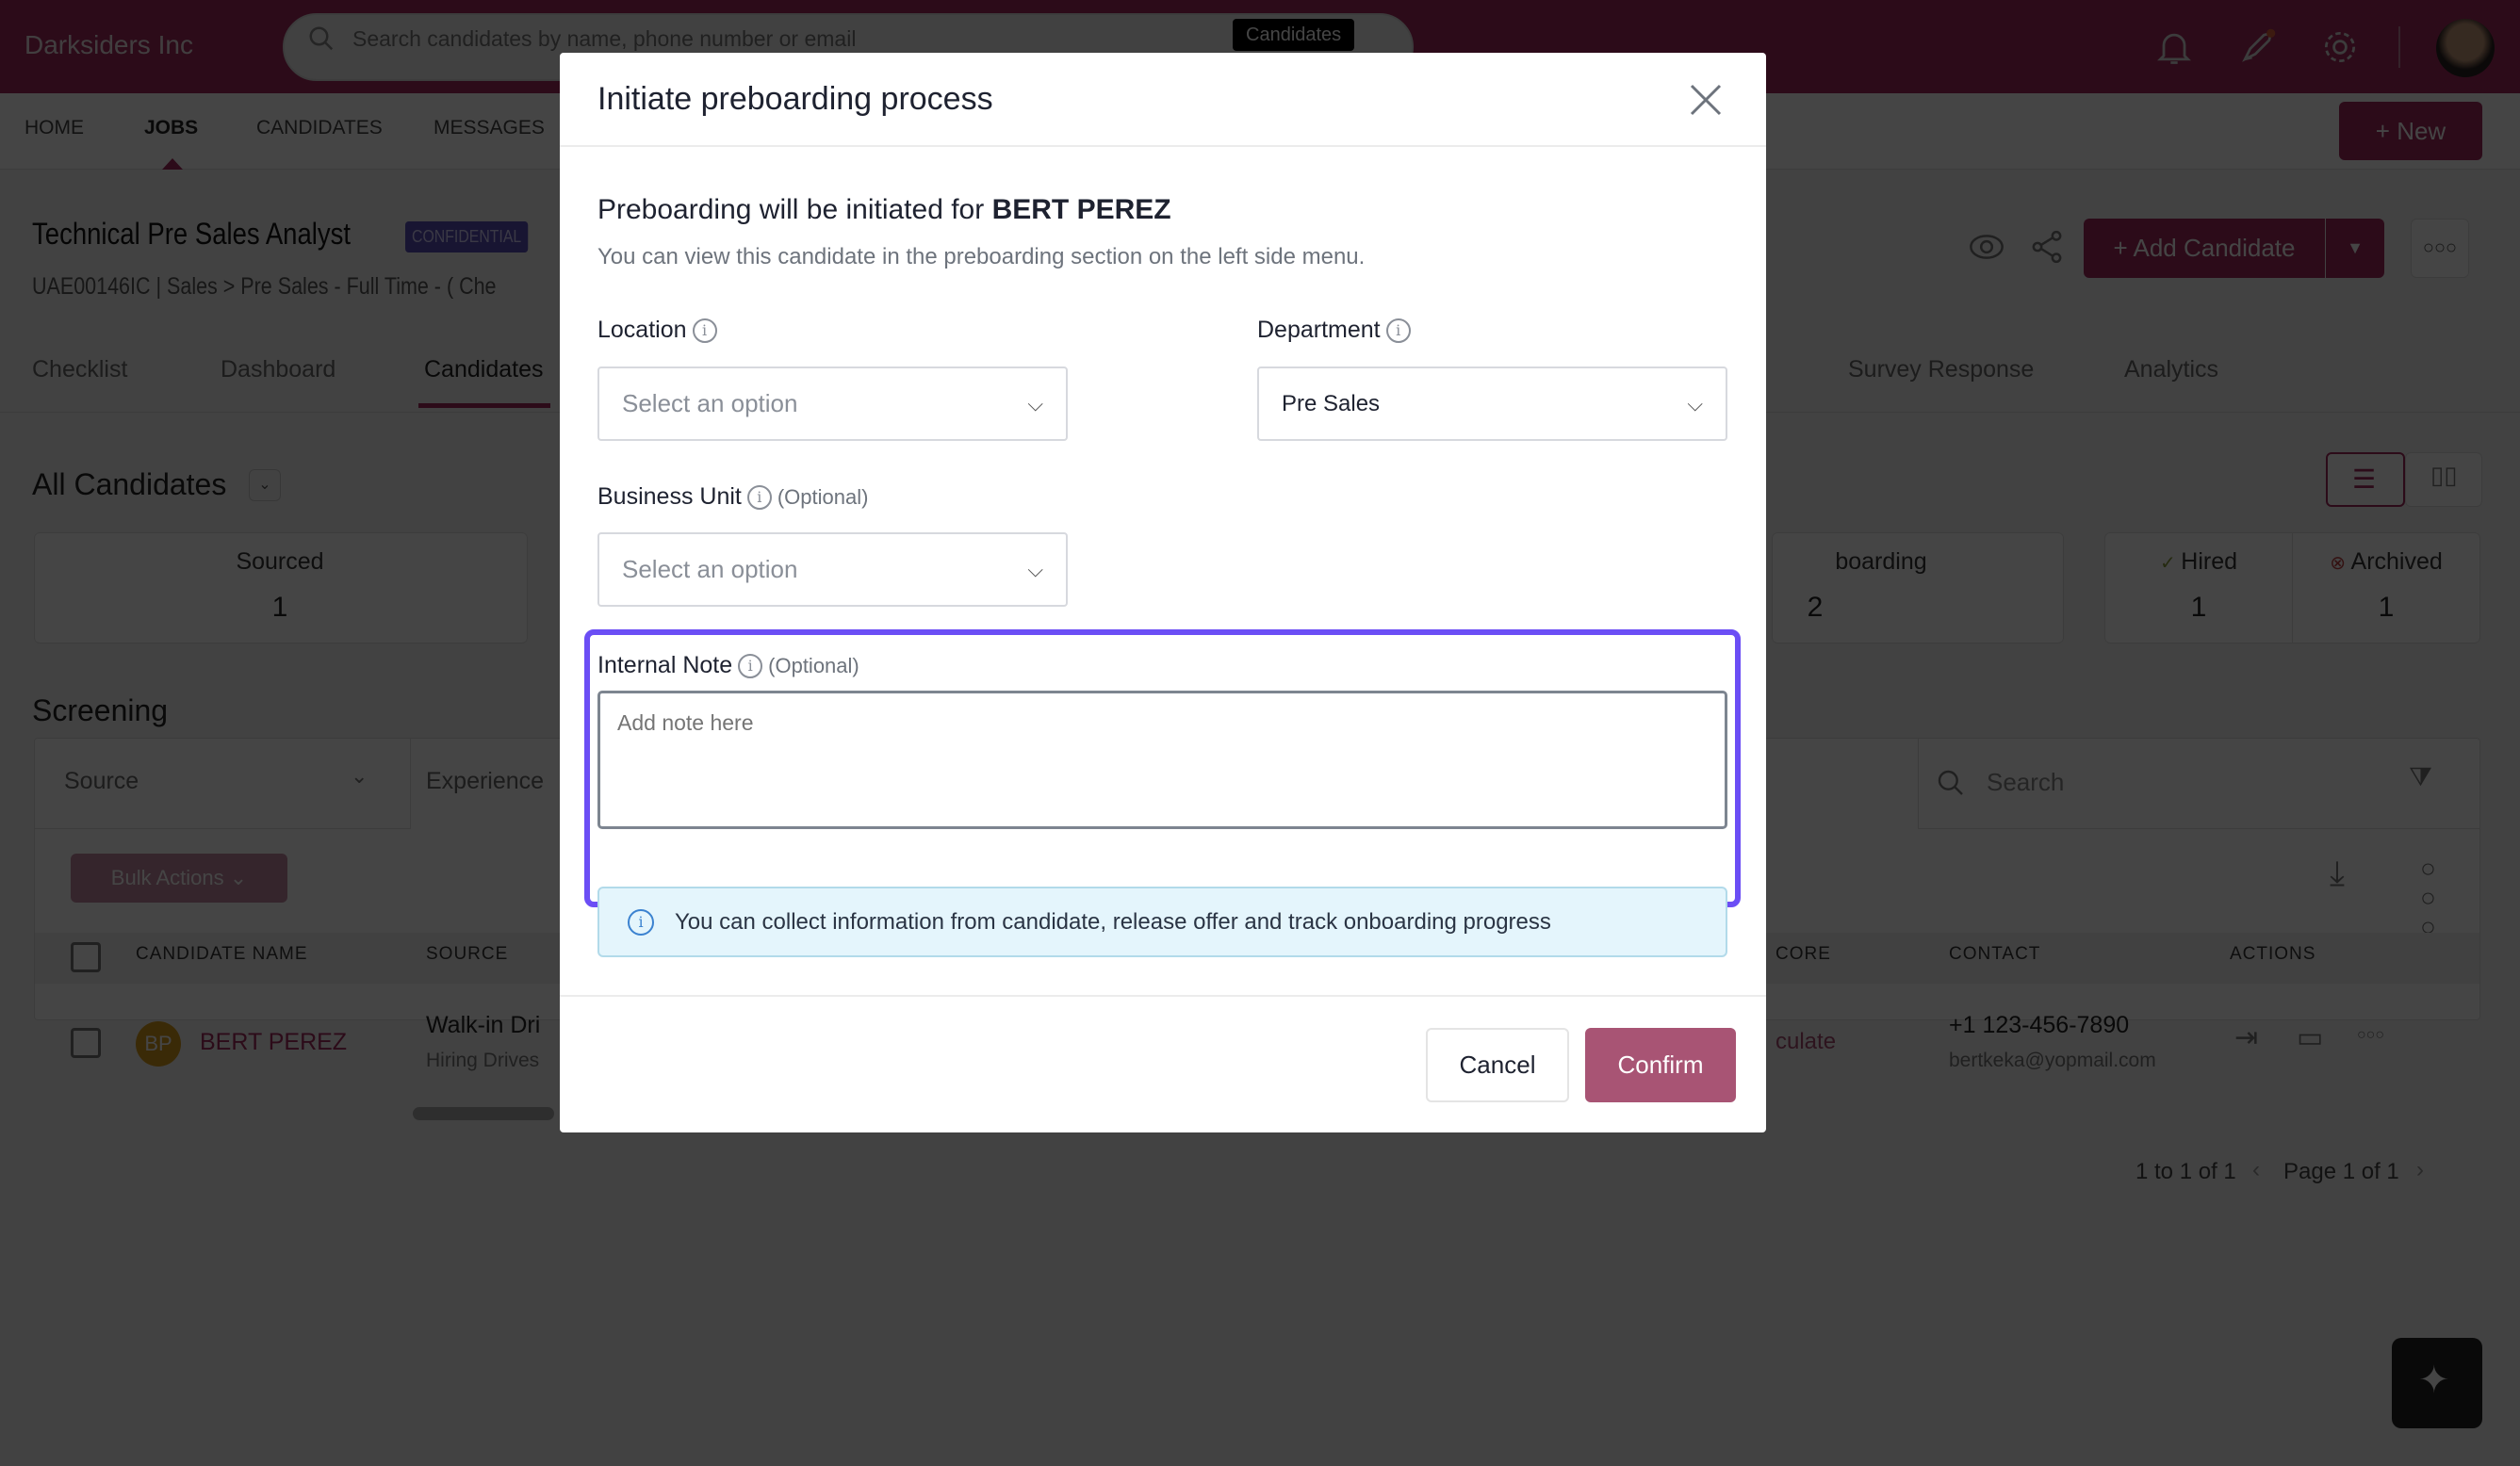  What do you see at coordinates (1163, 996) in the screenshot?
I see `footer-divider` at bounding box center [1163, 996].